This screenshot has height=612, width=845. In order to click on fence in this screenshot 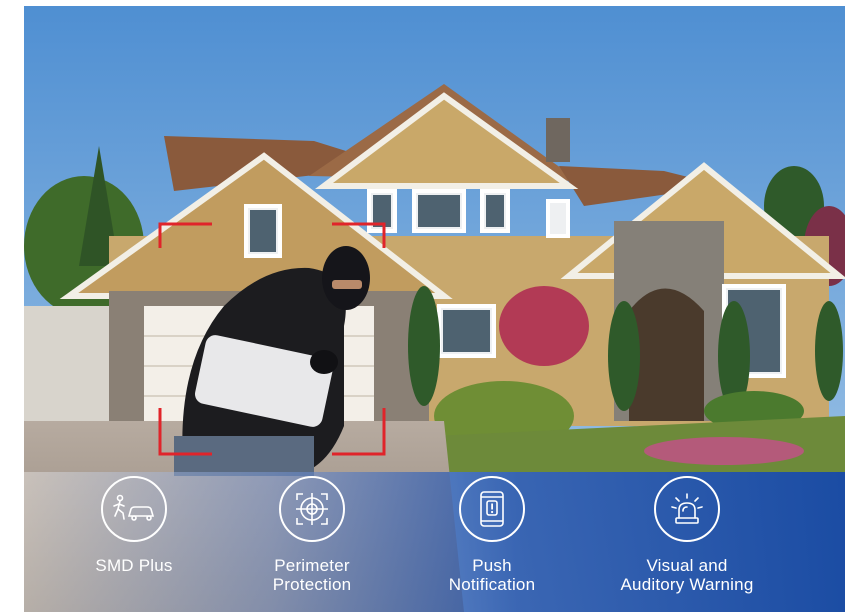, I will do `click(66, 363)`.